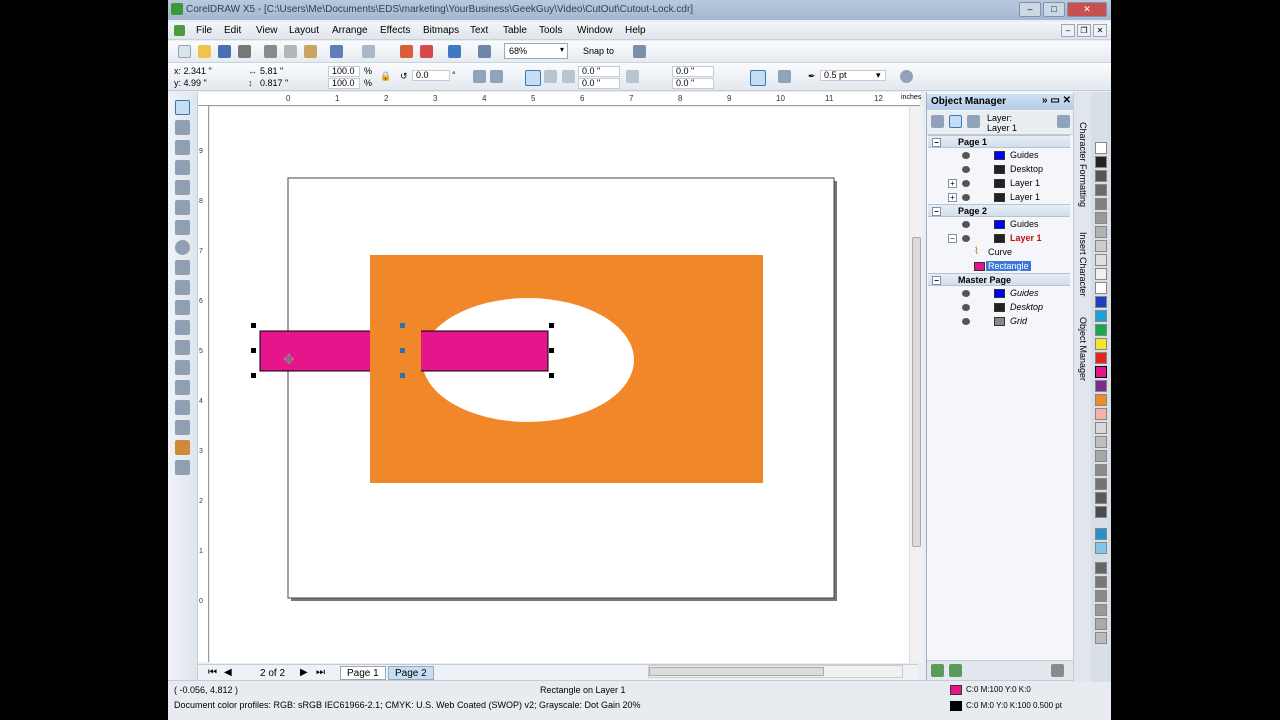 The width and height of the screenshot is (1280, 720). I want to click on eyedropper-tool-icon, so click(182, 407).